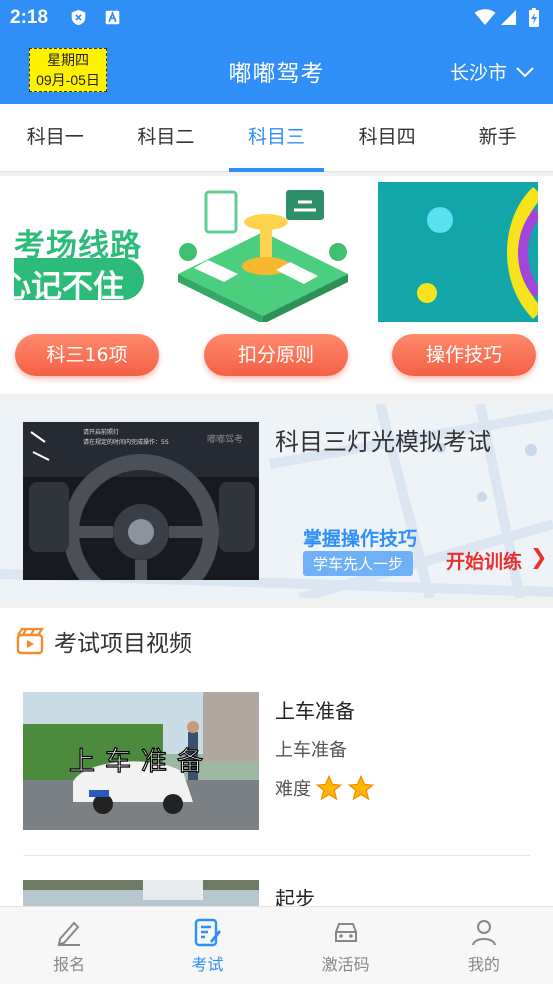  I want to click on nav-activation-code: 激活码, so click(346, 945).